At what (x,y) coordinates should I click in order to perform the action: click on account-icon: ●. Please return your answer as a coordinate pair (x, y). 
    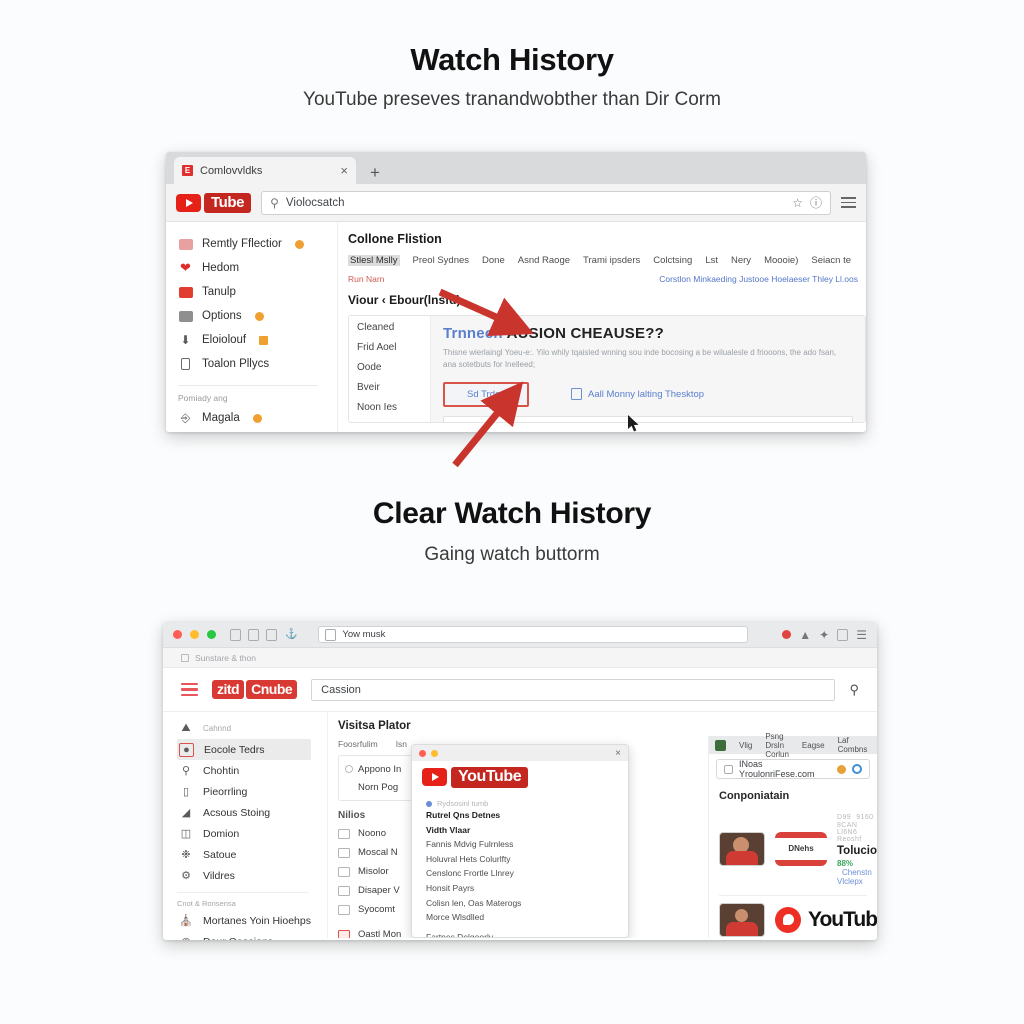
    Looking at the image, I should click on (186, 749).